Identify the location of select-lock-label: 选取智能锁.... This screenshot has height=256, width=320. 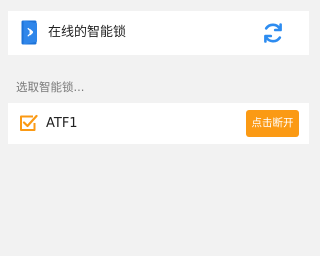
(50, 87).